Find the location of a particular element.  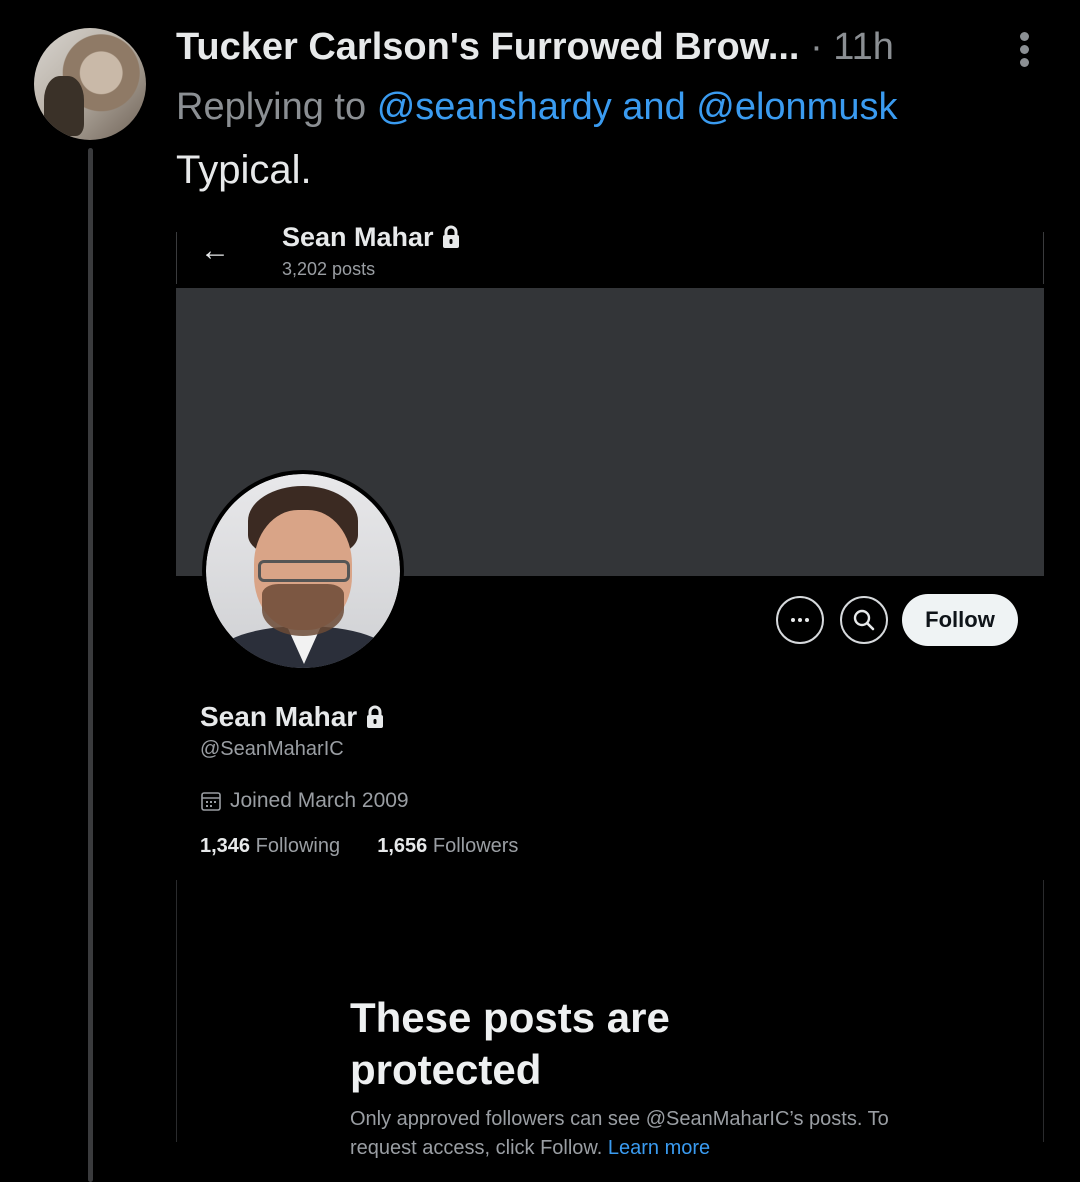

tweet-time: 11h is located at coordinates (863, 47).